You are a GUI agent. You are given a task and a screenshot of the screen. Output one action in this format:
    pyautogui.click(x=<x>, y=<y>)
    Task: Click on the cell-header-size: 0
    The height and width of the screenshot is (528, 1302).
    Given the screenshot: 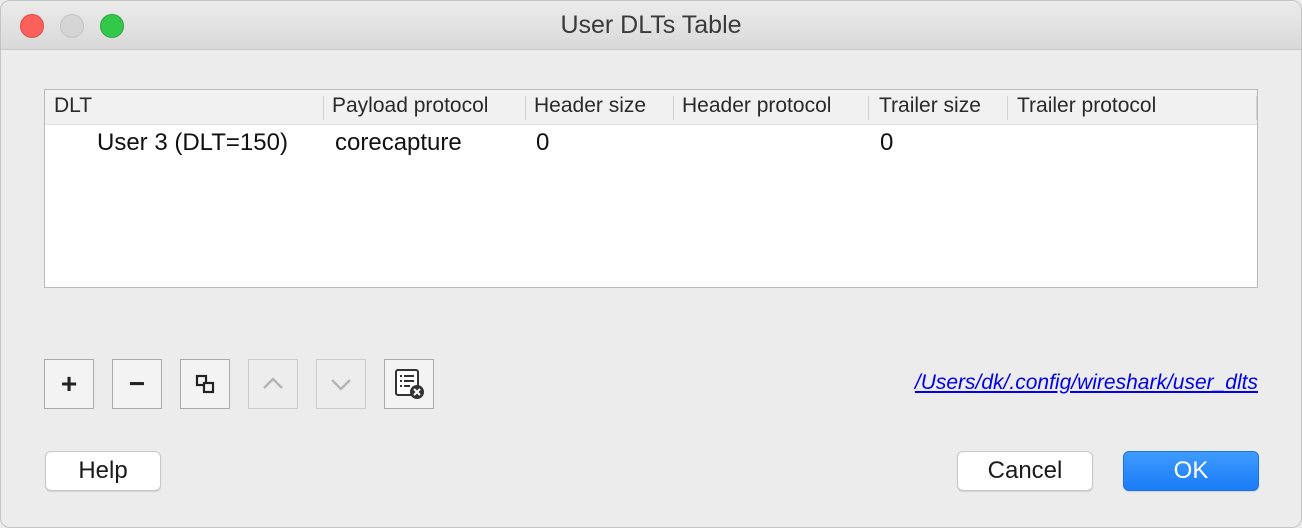 What is the action you would take?
    pyautogui.click(x=542, y=143)
    